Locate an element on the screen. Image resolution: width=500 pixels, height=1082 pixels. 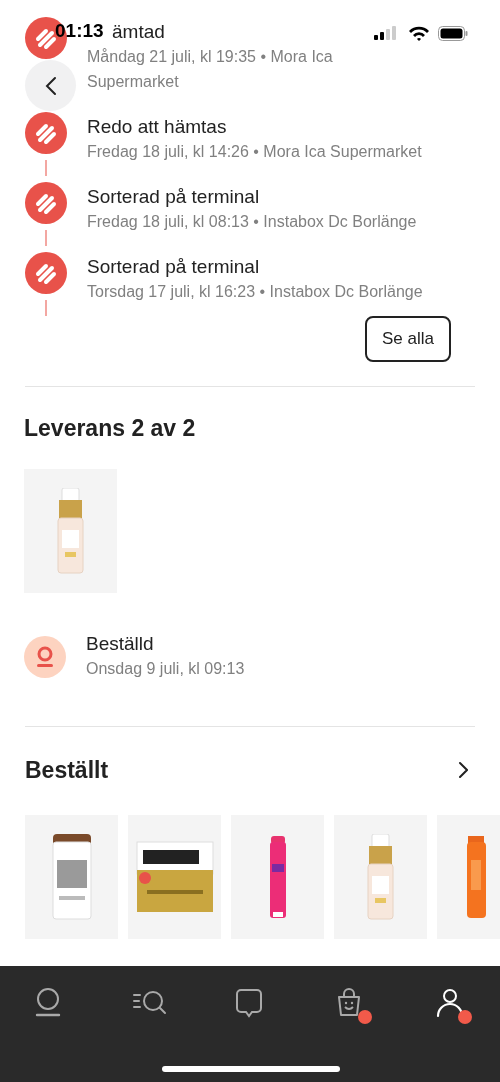
status-title: Beställd is located at coordinates (120, 644).